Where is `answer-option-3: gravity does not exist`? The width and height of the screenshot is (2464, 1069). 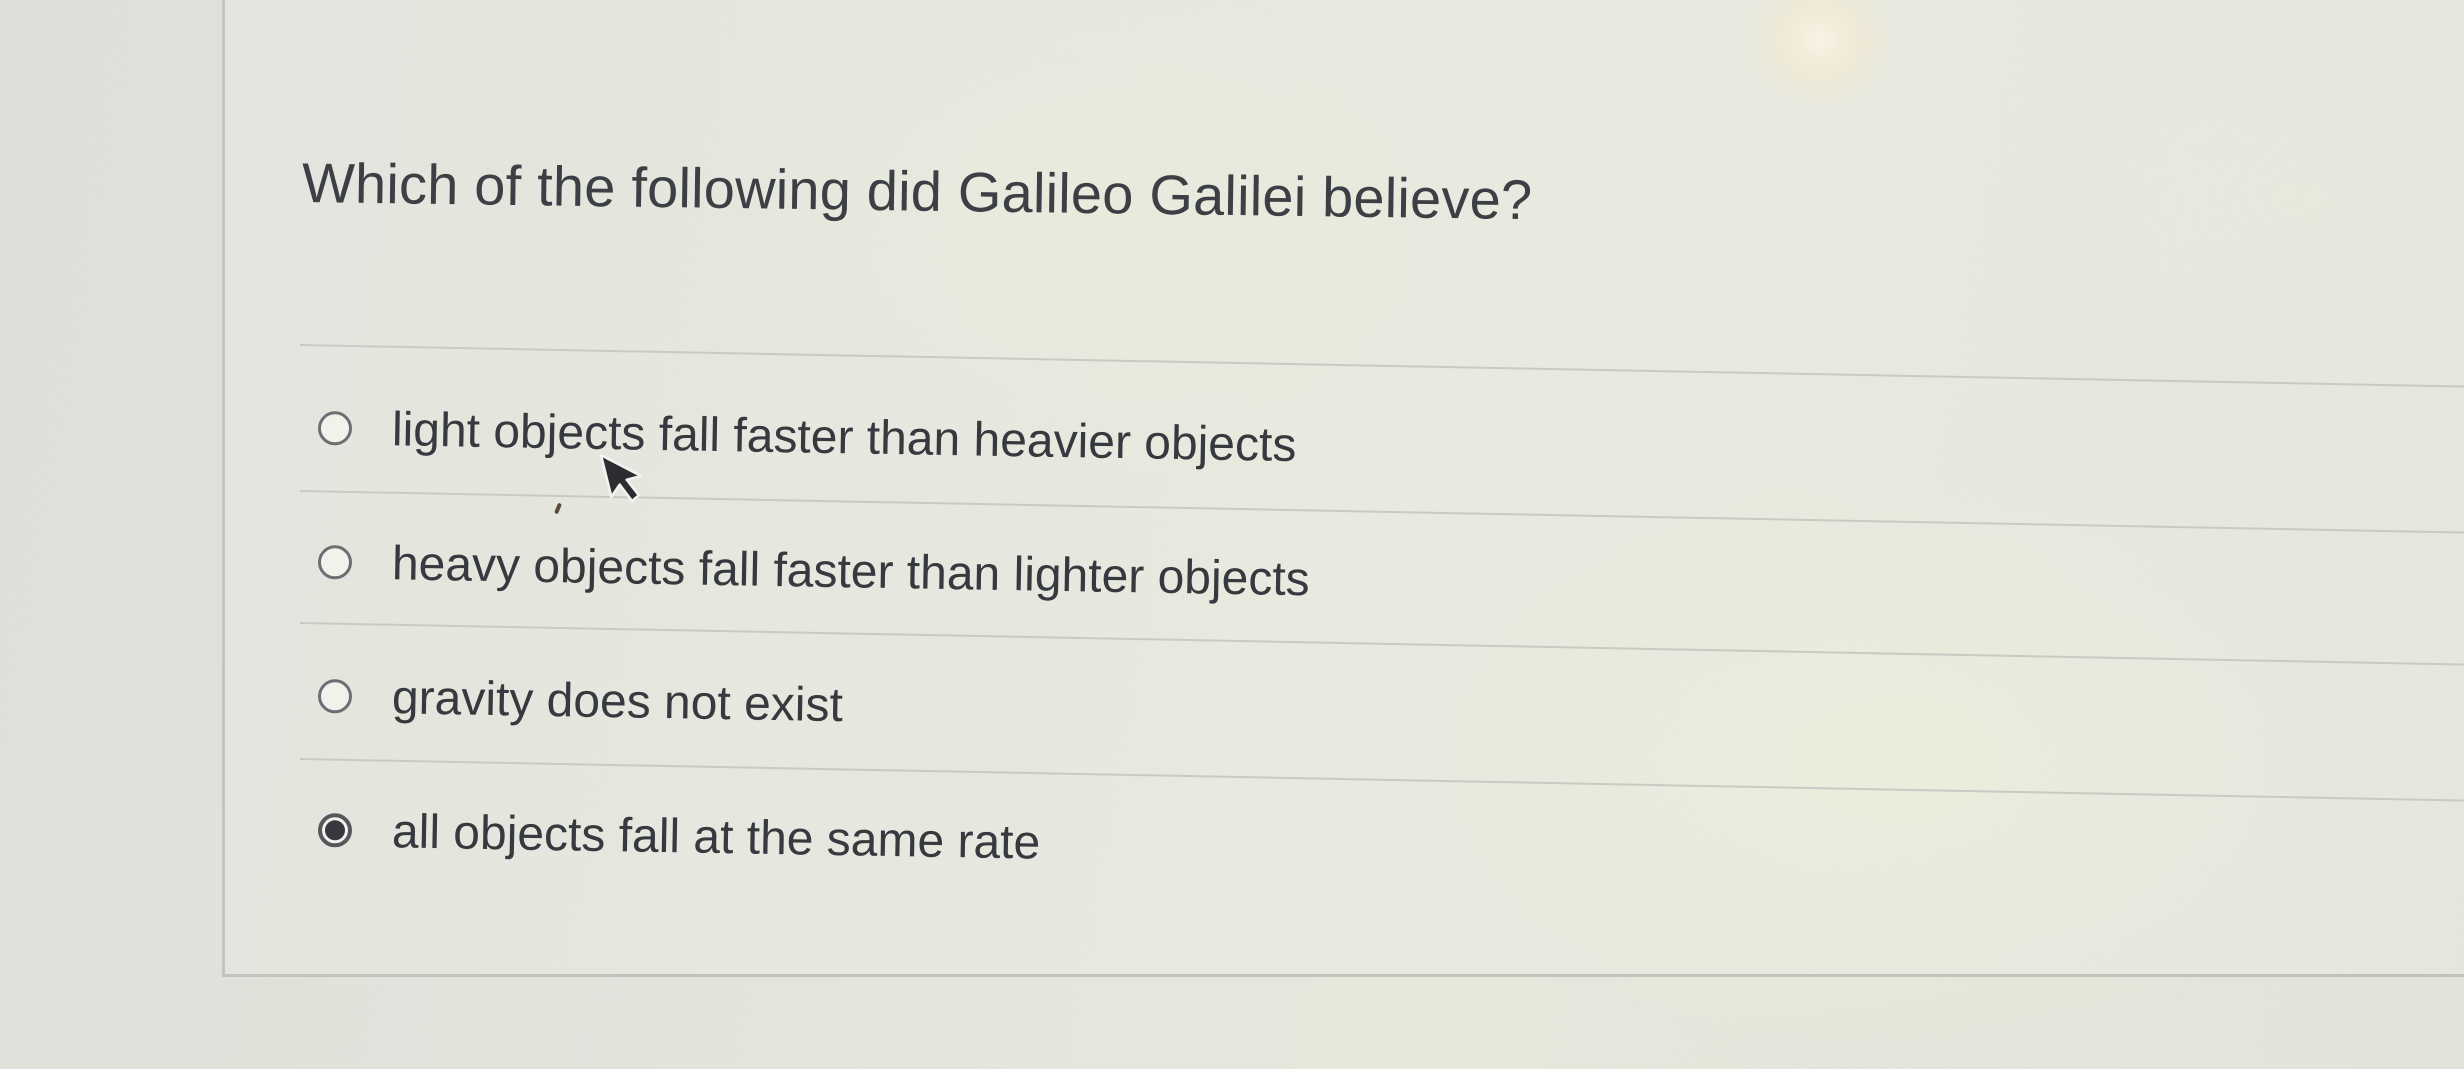 answer-option-3: gravity does not exist is located at coordinates (580, 700).